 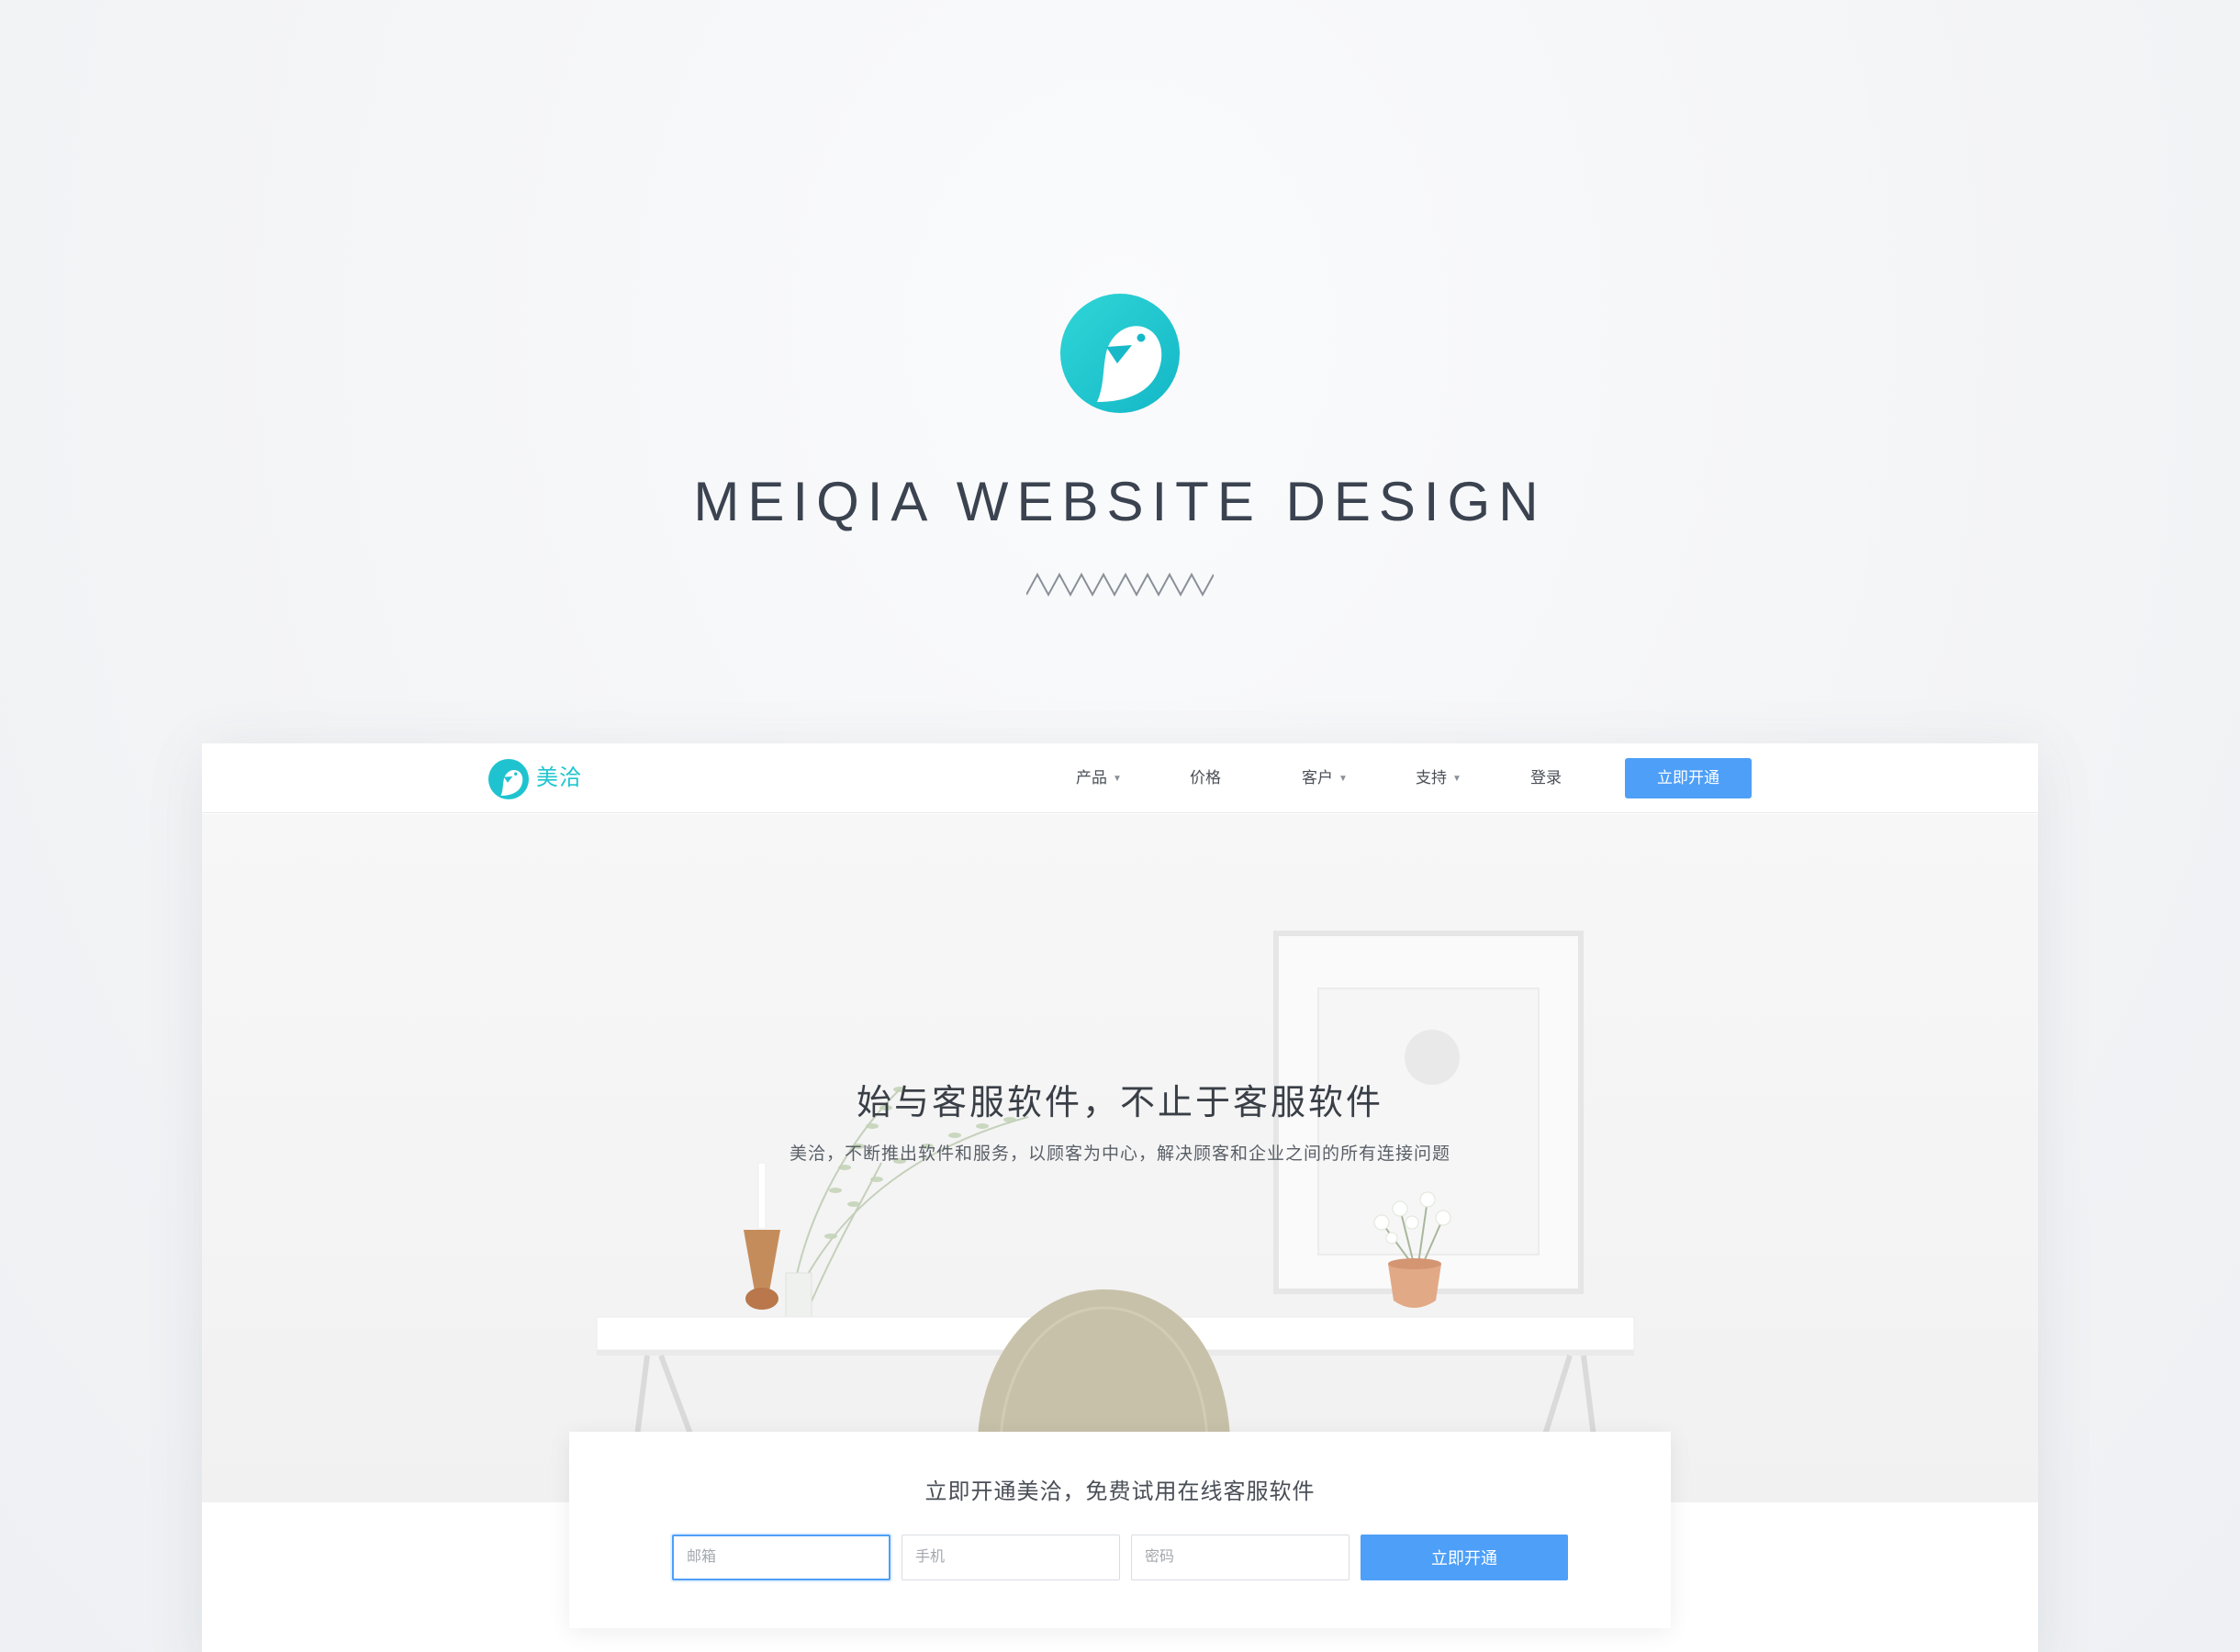 What do you see at coordinates (1431, 778) in the screenshot?
I see `nav-item-label: 支持` at bounding box center [1431, 778].